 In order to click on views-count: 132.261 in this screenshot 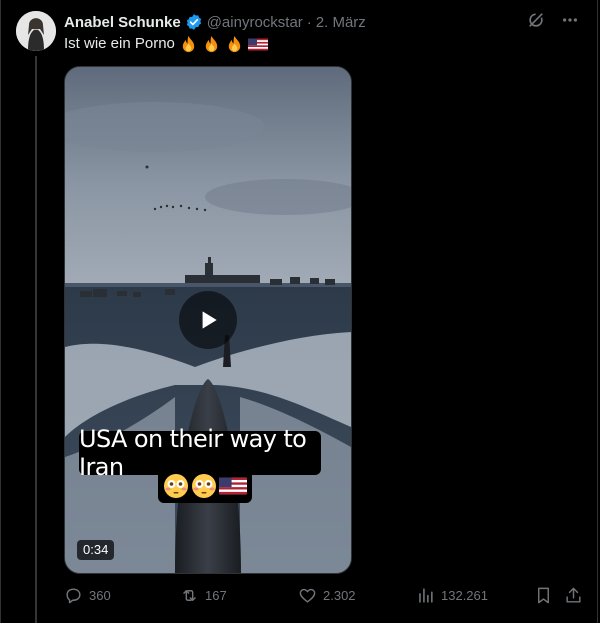, I will do `click(464, 595)`.